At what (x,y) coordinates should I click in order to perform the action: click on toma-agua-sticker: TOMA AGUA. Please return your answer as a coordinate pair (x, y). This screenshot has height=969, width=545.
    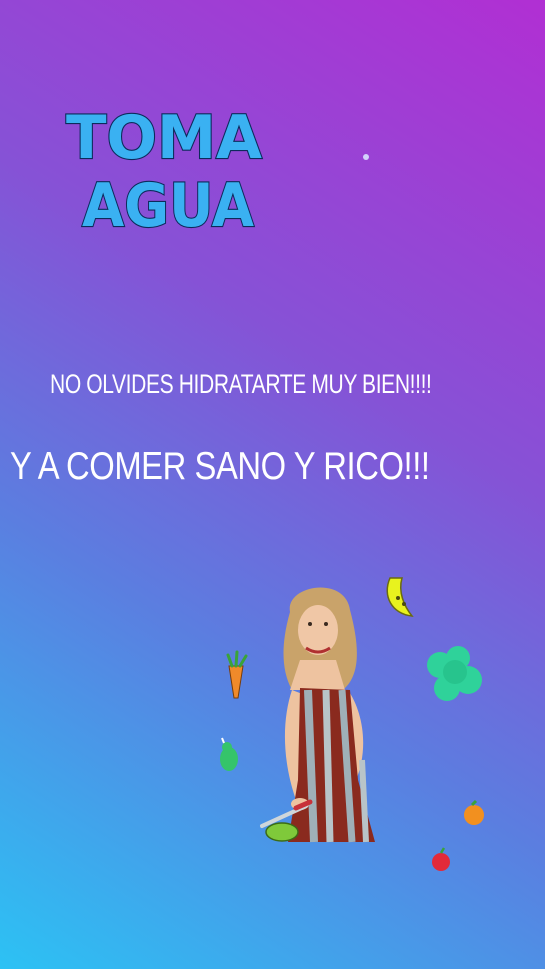
    Looking at the image, I should click on (169, 170).